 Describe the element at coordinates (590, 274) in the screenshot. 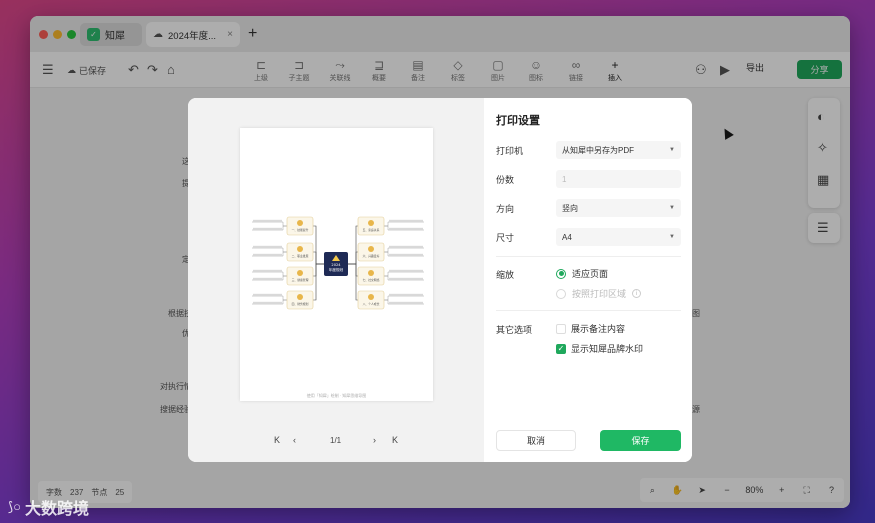

I see `scale-fit-label: 适应页面` at that location.